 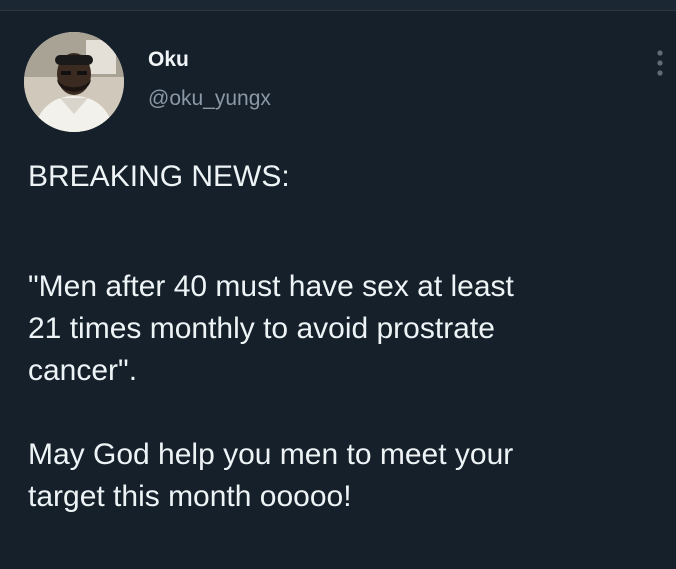 What do you see at coordinates (190, 496) in the screenshot?
I see `closing-line: target this month ooooo!` at bounding box center [190, 496].